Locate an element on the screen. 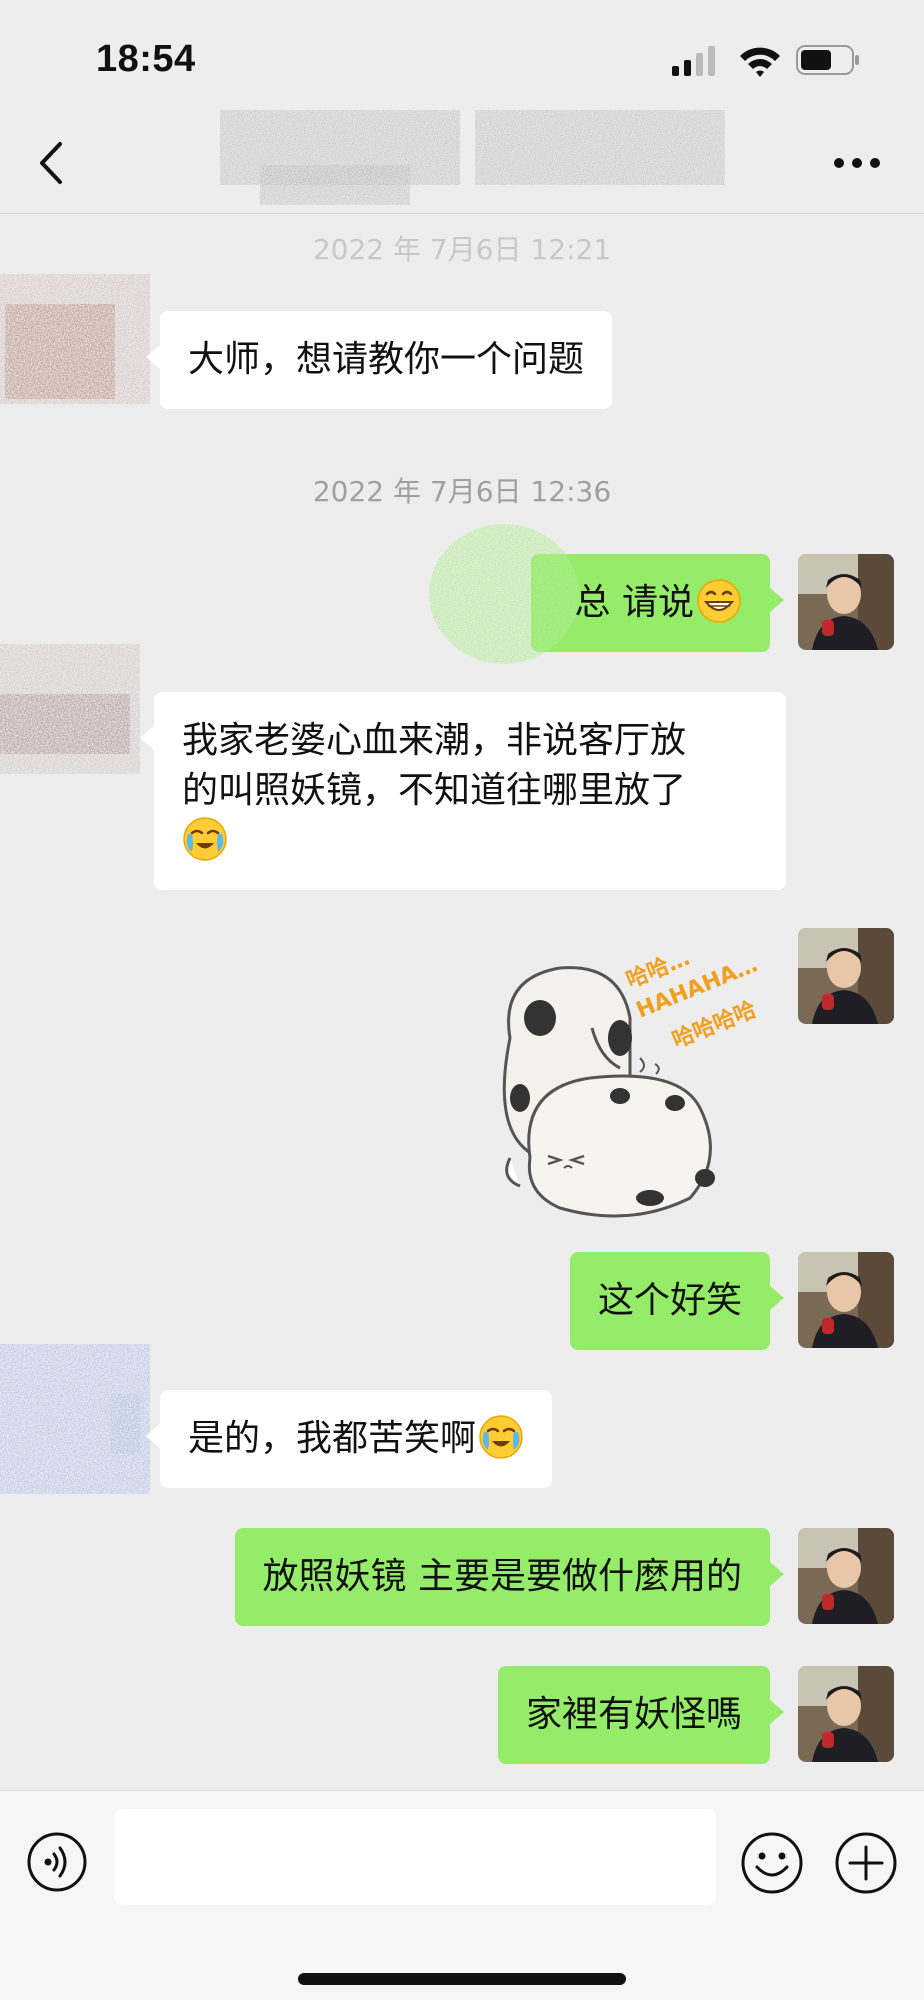 The height and width of the screenshot is (2000, 924). message-text: 家裡有妖怪嗎 is located at coordinates (633, 1714).